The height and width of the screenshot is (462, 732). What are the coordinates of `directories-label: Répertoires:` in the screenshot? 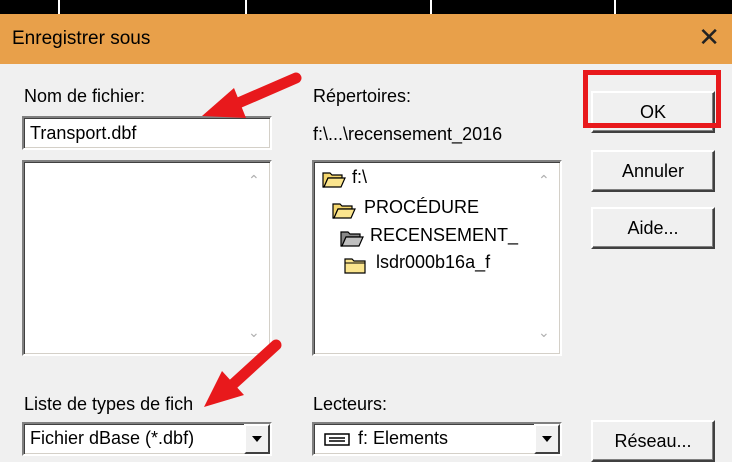 It's located at (362, 96).